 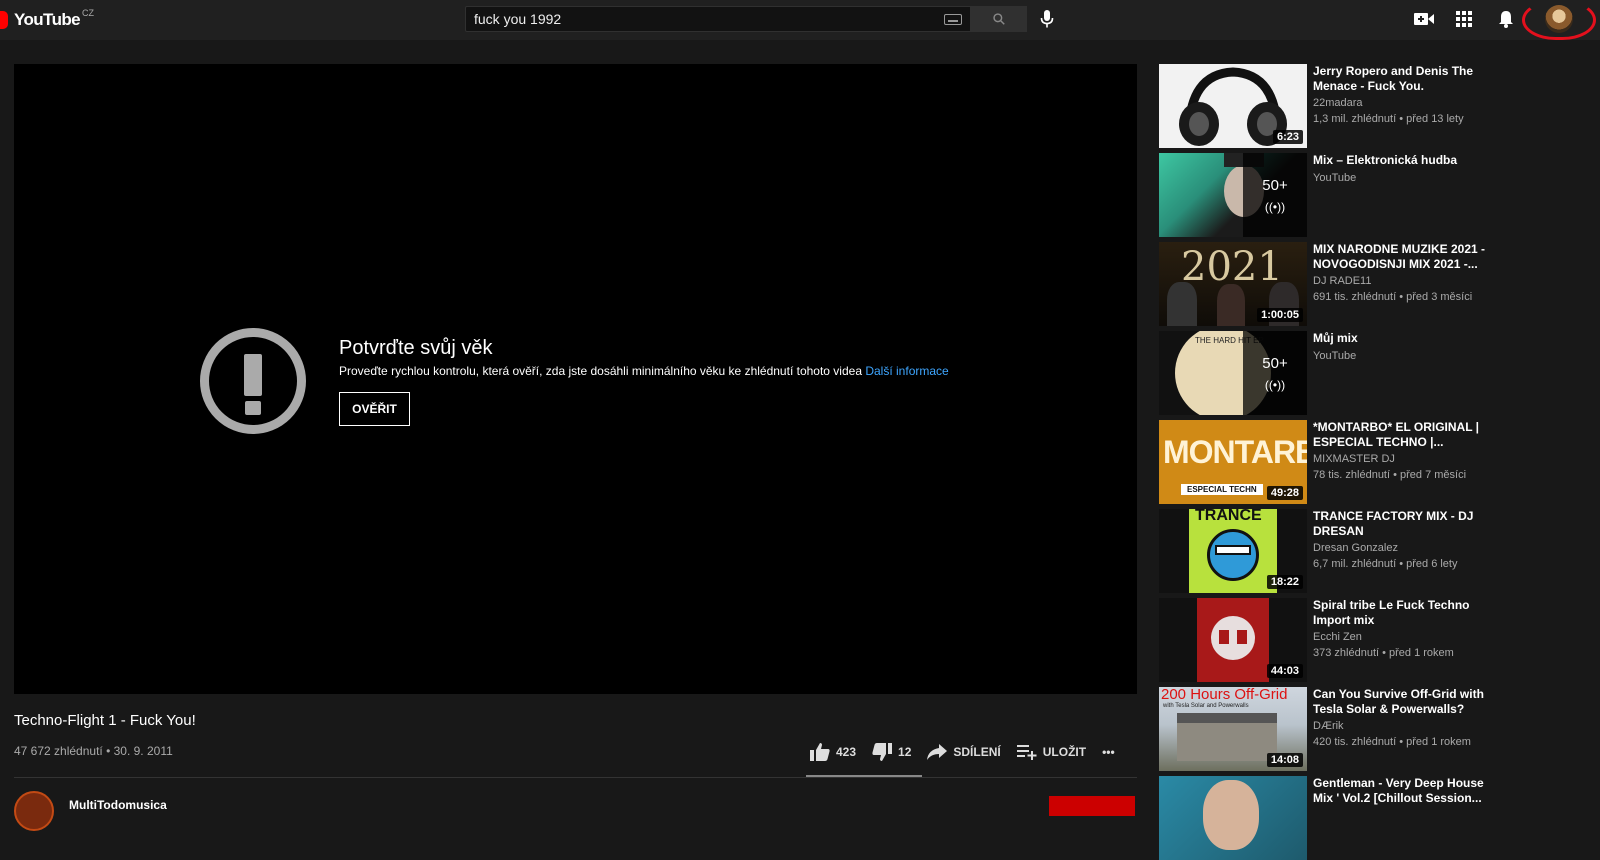 I want to click on thumbs-down-icon, so click(x=882, y=752).